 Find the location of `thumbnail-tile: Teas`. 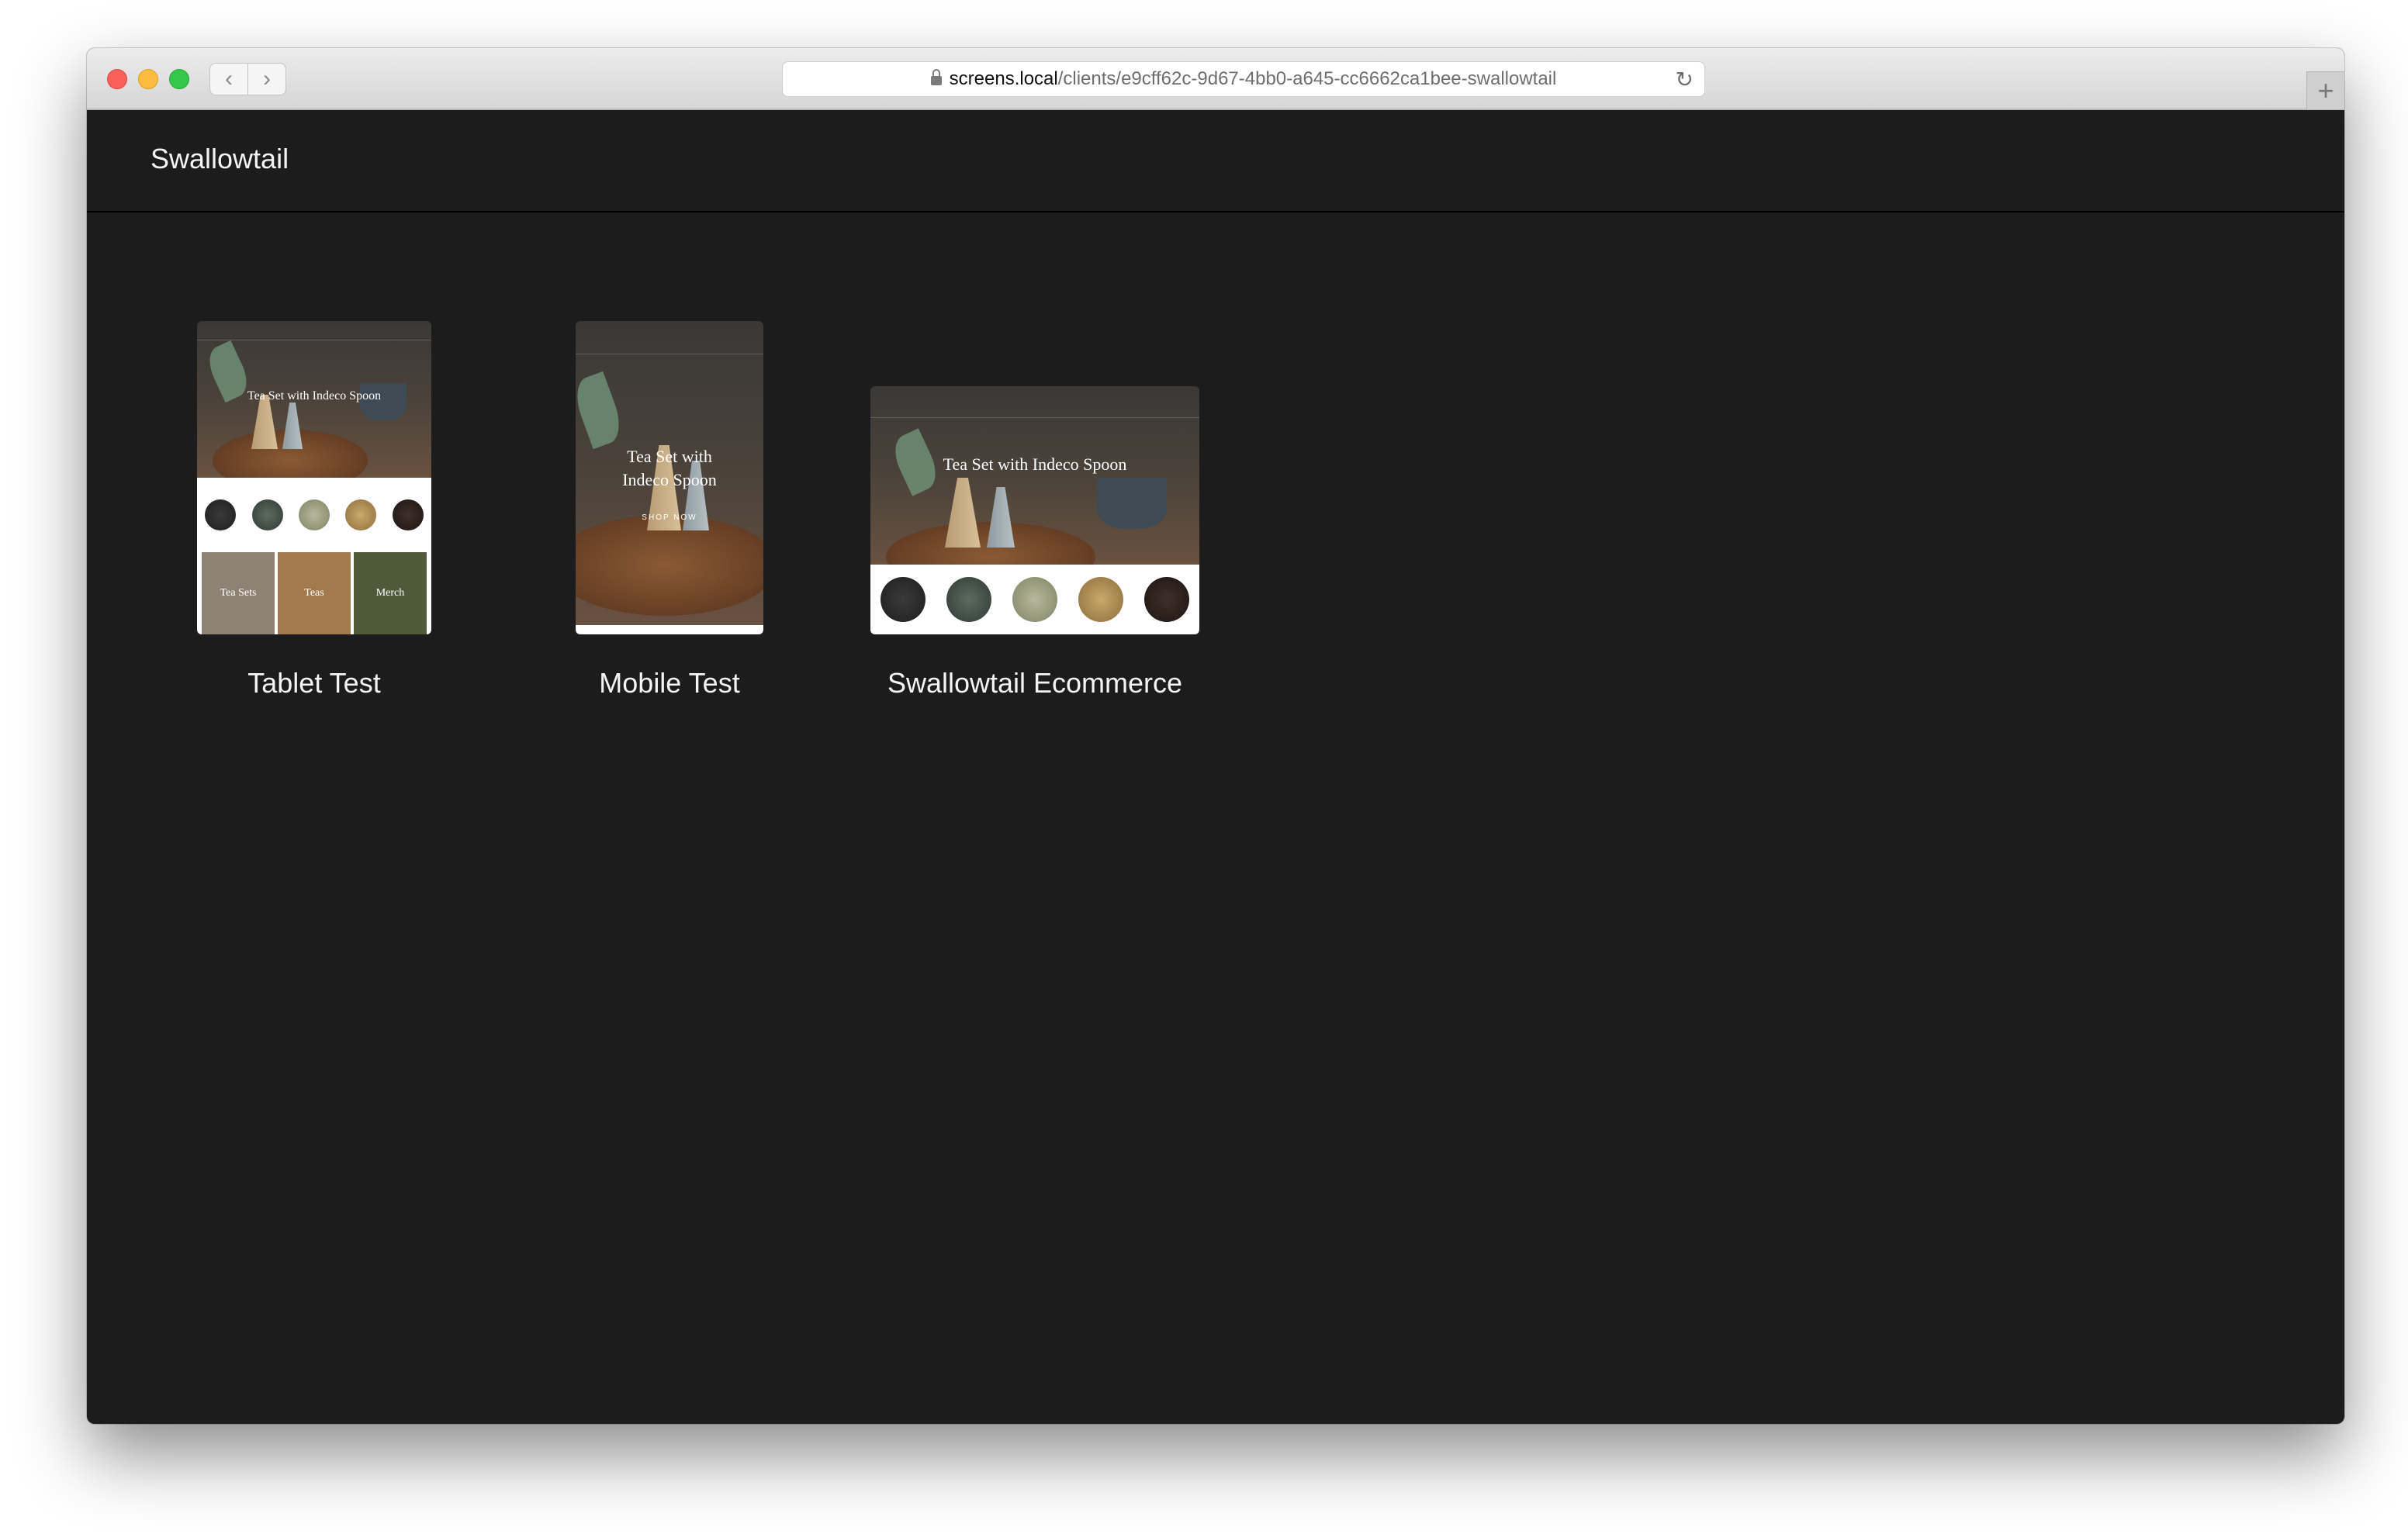

thumbnail-tile: Teas is located at coordinates (314, 593).